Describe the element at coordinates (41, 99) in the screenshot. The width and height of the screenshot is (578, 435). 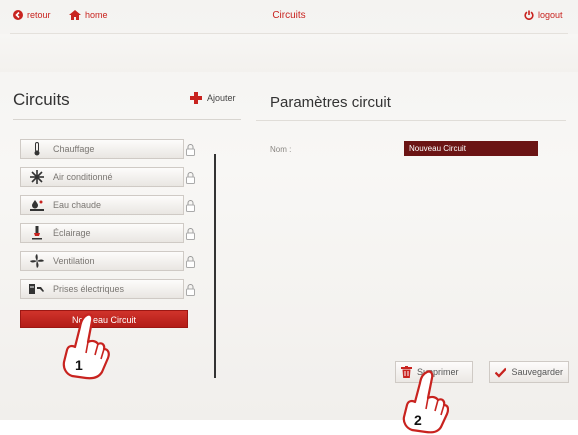
I see `circuits-heading: Circuits` at that location.